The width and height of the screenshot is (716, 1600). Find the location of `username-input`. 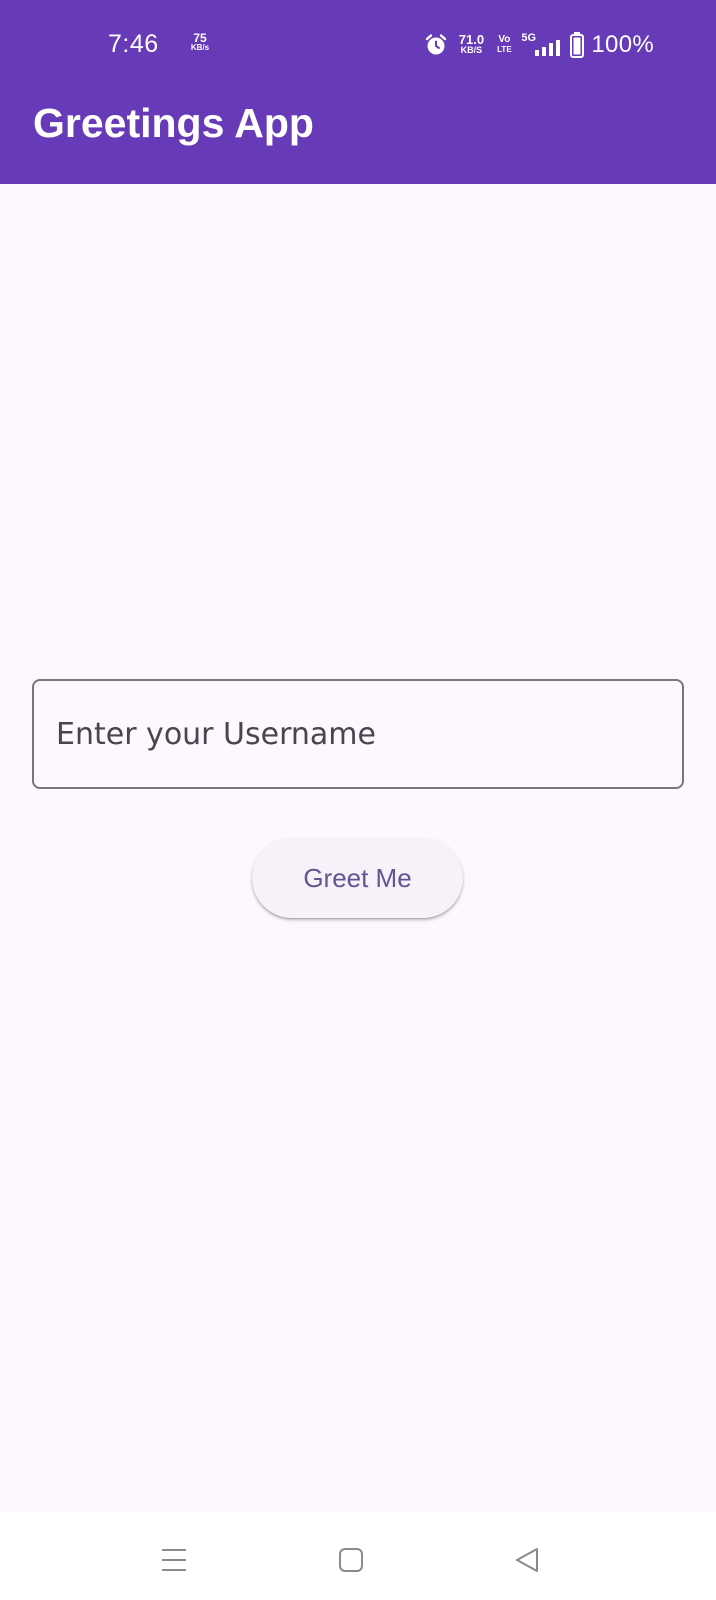

username-input is located at coordinates (358, 734).